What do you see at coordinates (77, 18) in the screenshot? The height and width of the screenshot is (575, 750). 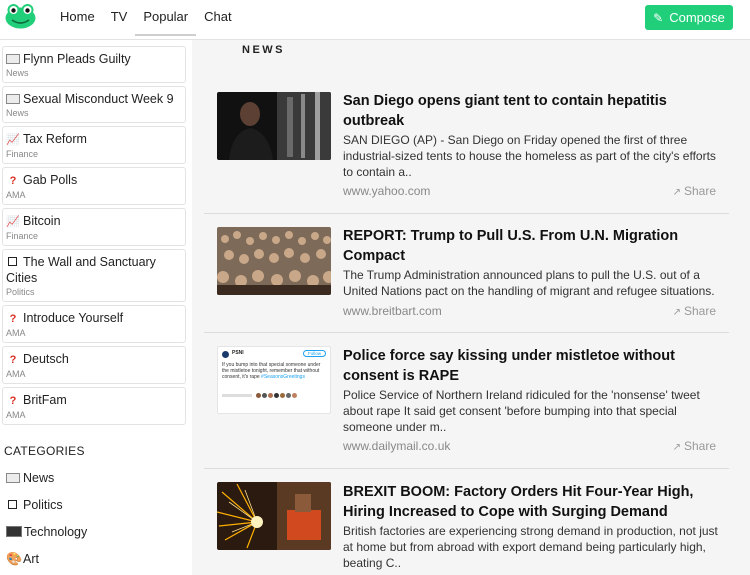 I see `nav-home: Home` at bounding box center [77, 18].